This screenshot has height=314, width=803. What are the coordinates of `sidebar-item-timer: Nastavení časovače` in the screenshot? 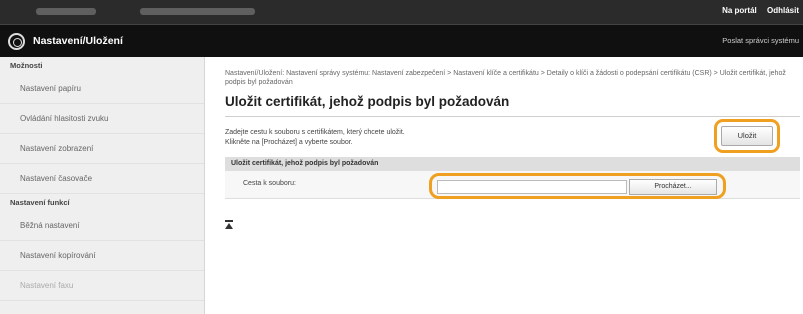 It's located at (102, 179).